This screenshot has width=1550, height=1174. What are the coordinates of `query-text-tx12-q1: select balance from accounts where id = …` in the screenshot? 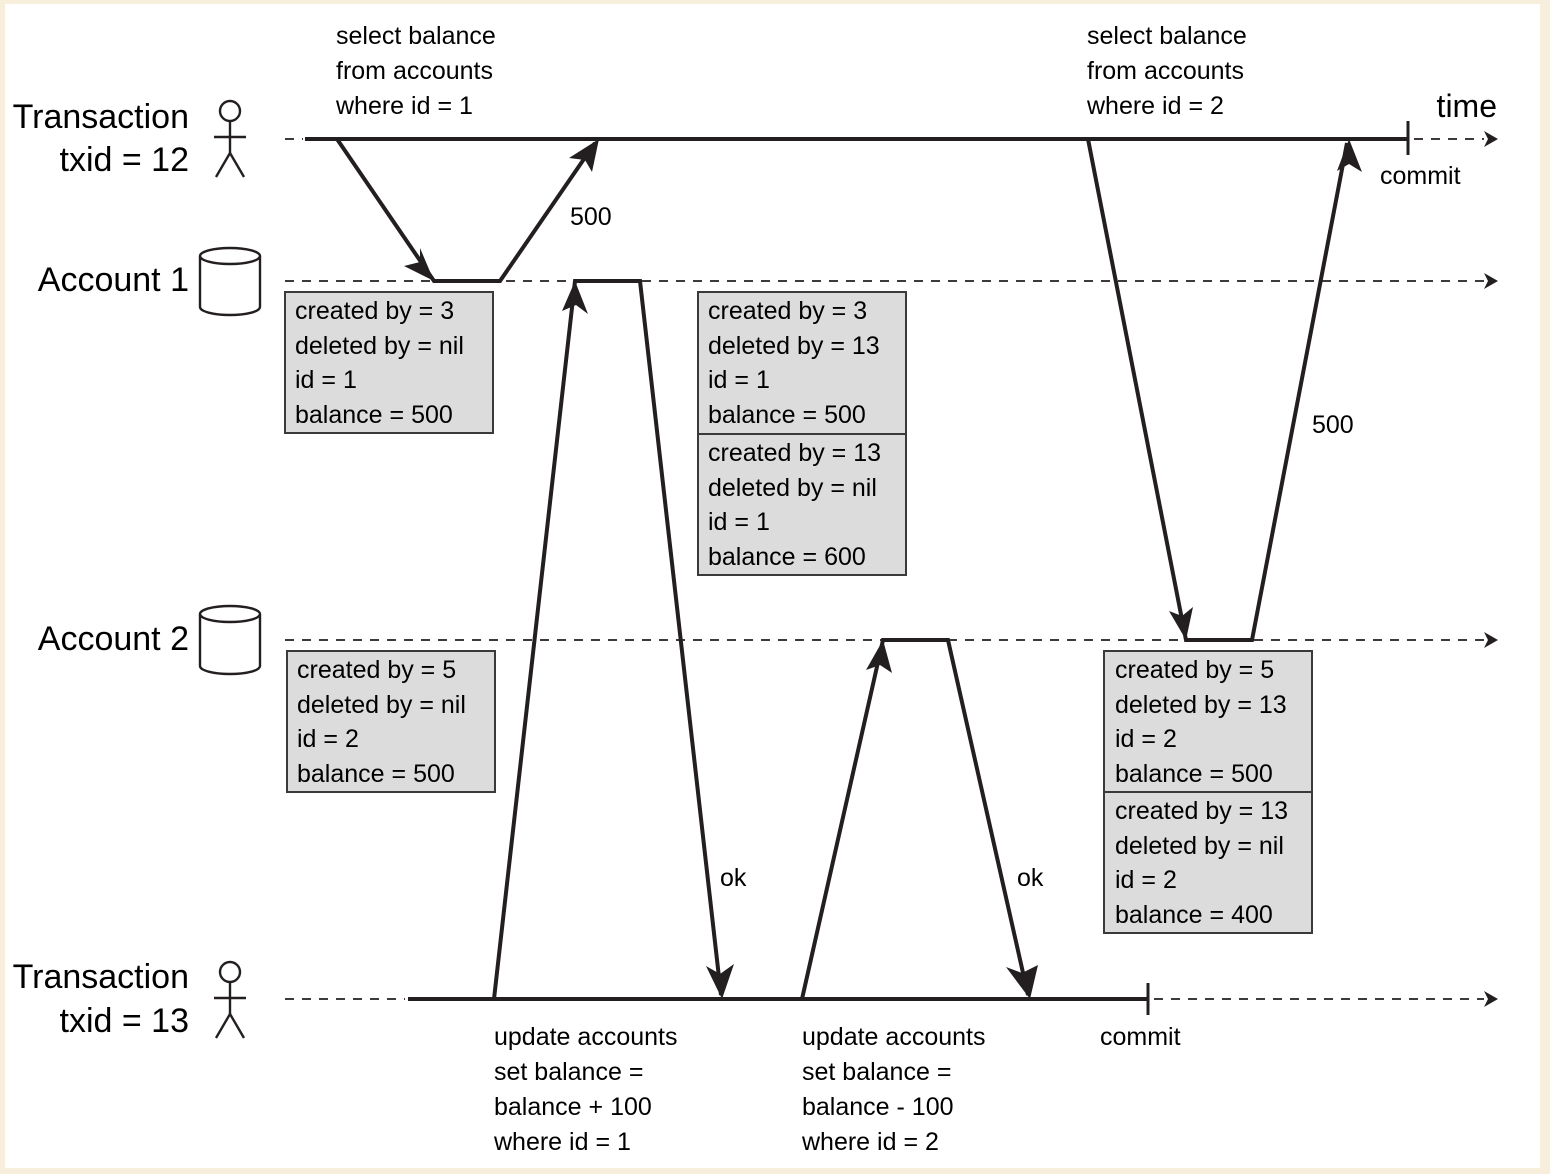 It's located at (415, 71).